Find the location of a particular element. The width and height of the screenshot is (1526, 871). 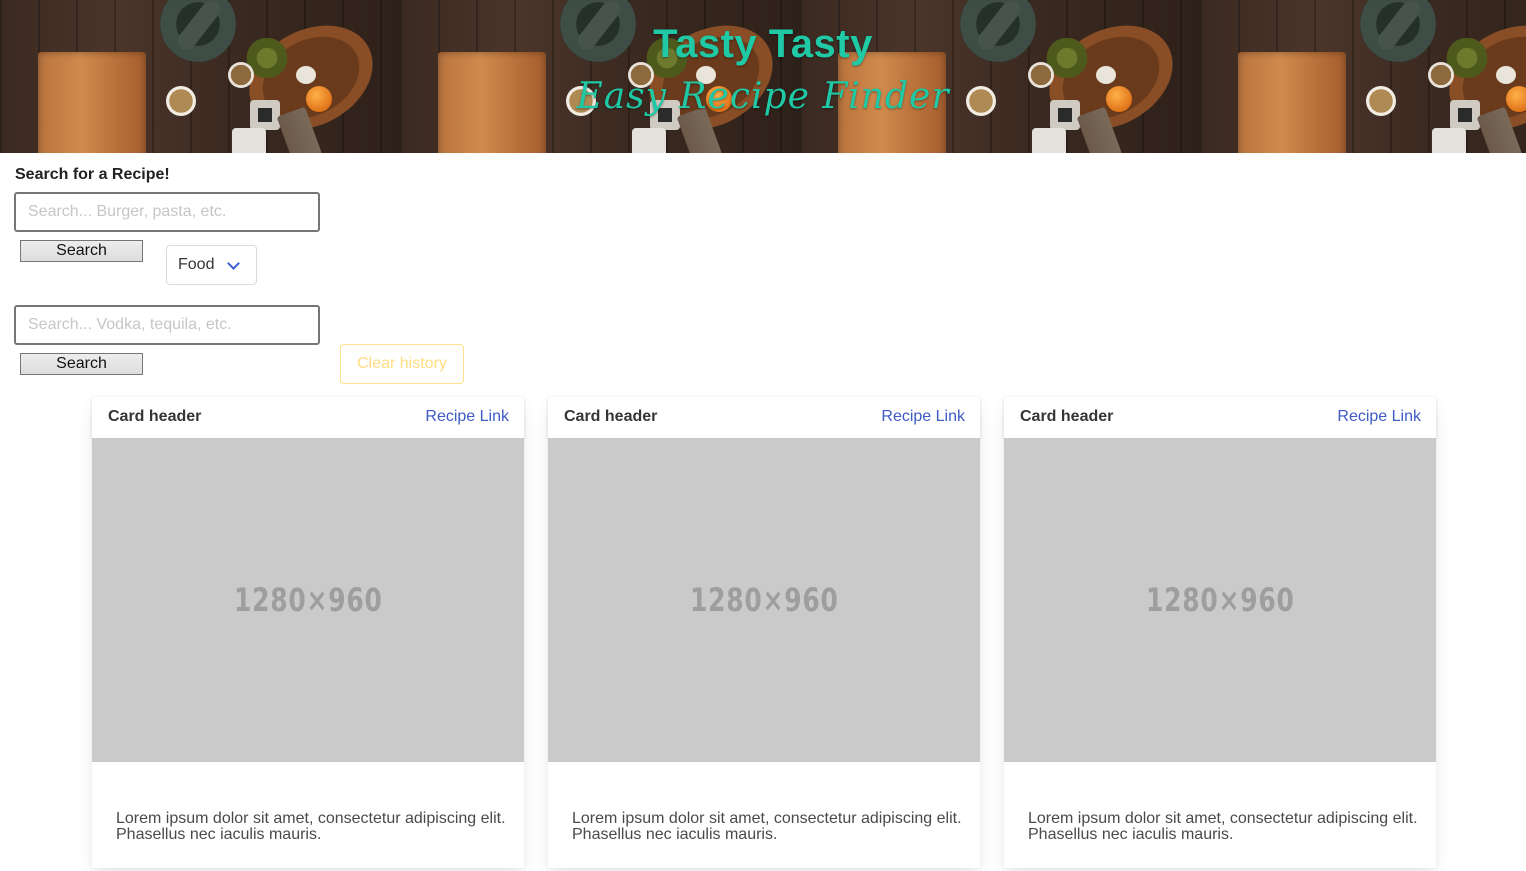

search-heading: Search for a Recipe! is located at coordinates (92, 174).